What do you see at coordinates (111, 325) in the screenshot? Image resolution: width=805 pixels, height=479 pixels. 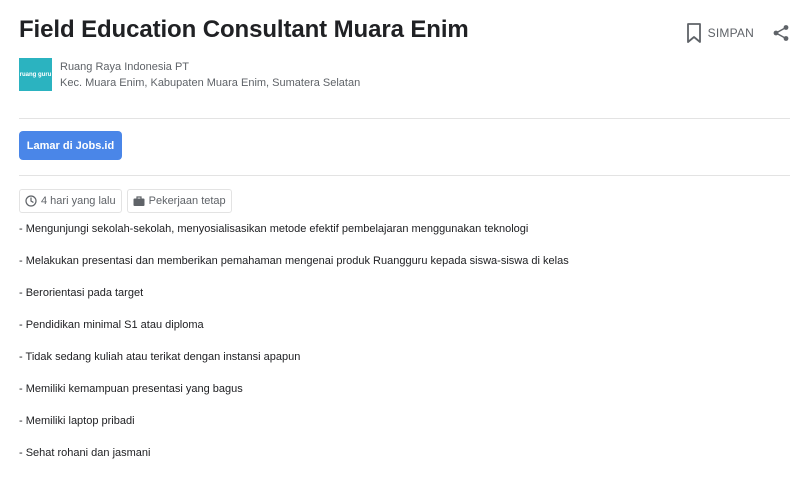 I see `description-line: - Pendidikan minimal S1 atau diploma` at bounding box center [111, 325].